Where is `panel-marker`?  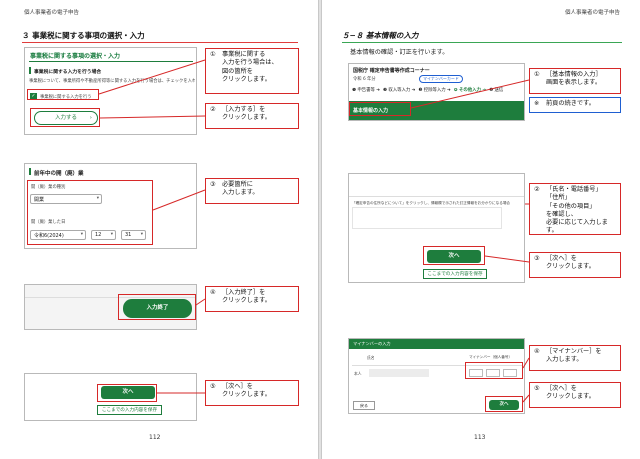
panel-marker is located at coordinates (30, 171).